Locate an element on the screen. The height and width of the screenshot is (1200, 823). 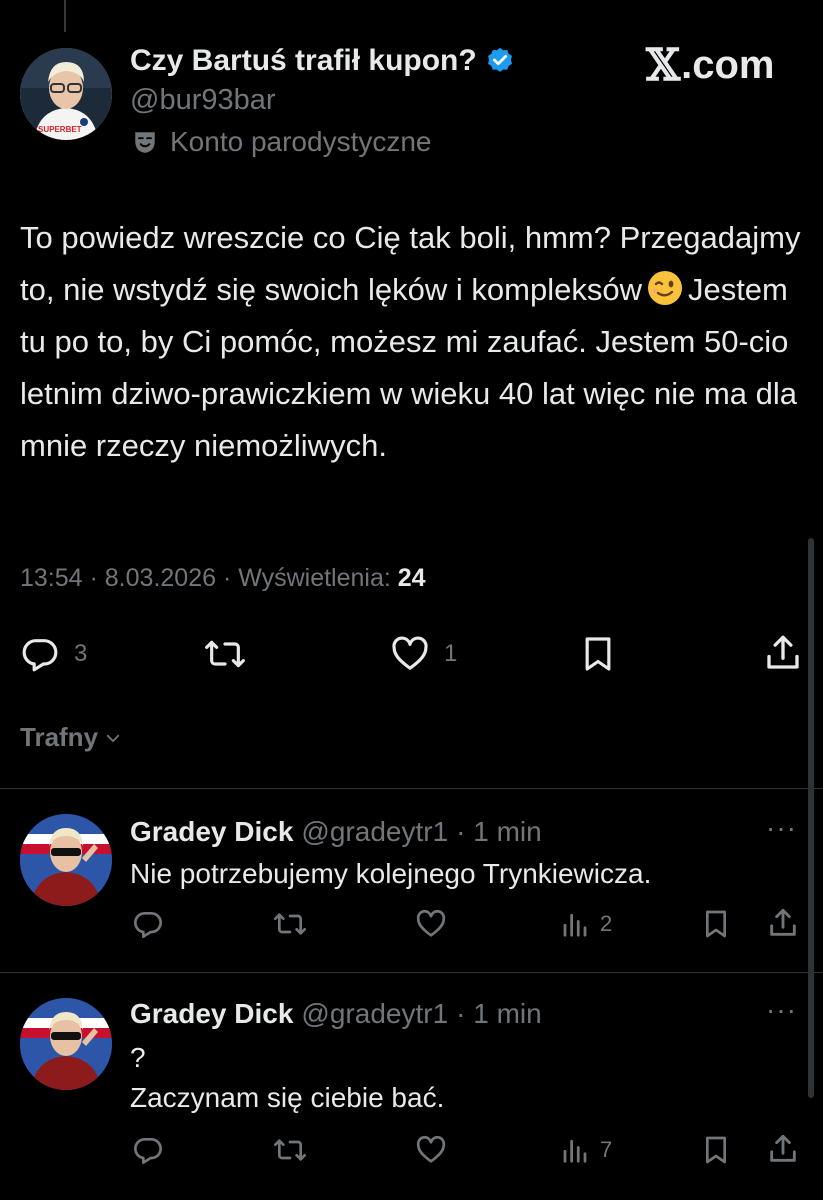
chevron-down-icon is located at coordinates (113, 738).